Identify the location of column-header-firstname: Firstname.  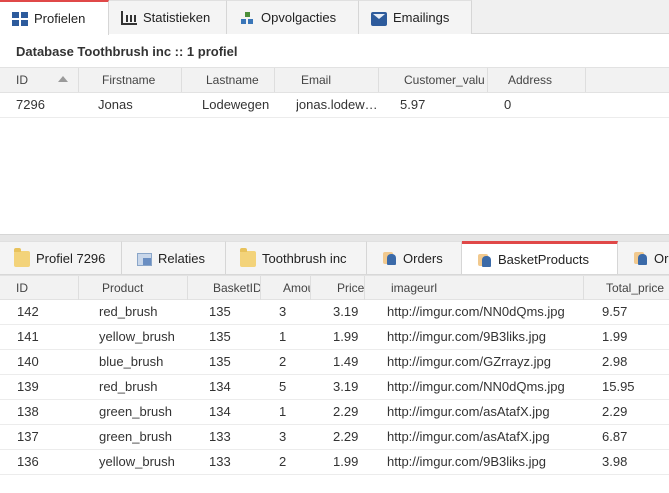
(130, 80).